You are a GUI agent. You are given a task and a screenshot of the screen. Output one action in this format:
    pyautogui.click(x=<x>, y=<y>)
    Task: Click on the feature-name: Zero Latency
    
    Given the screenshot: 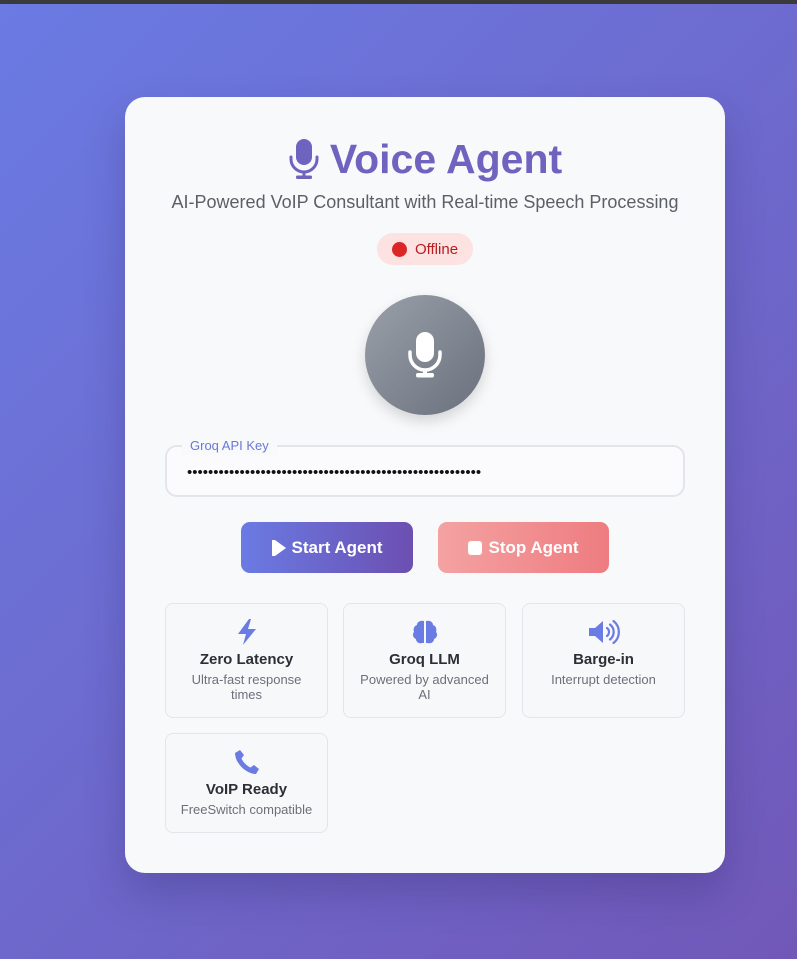 What is the action you would take?
    pyautogui.click(x=246, y=659)
    